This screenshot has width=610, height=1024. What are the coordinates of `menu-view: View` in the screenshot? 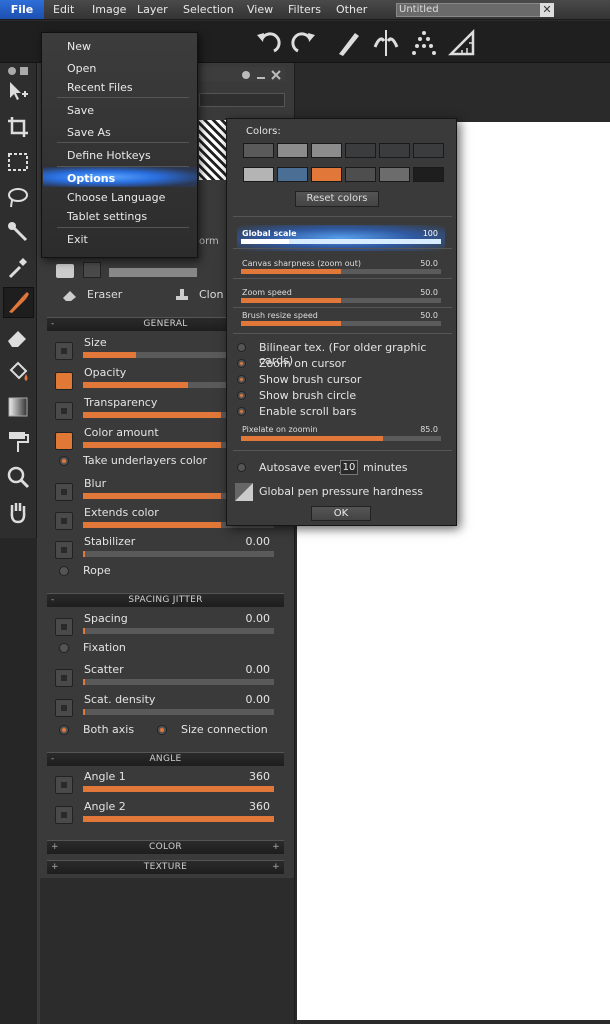 It's located at (260, 9).